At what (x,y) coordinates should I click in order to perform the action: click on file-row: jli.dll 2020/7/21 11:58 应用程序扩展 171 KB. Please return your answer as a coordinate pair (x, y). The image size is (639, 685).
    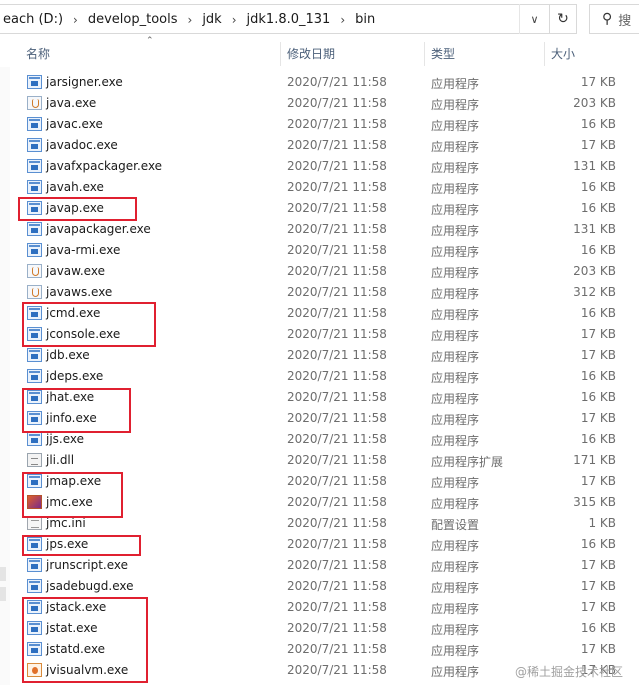
    Looking at the image, I should click on (319, 460).